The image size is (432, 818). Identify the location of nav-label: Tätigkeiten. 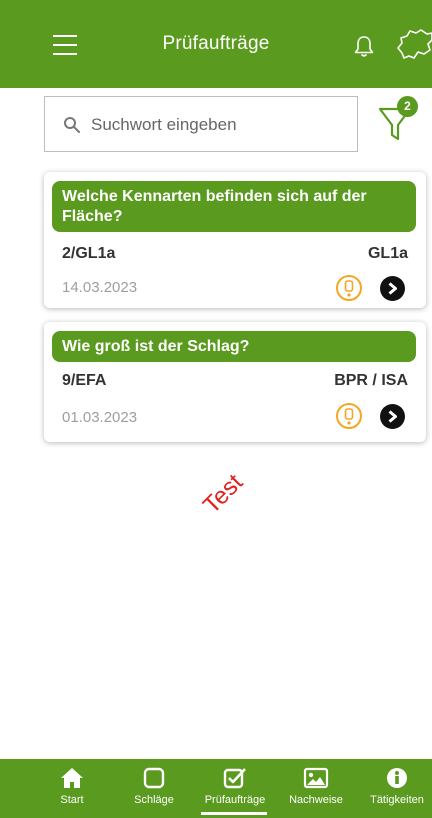
(397, 800).